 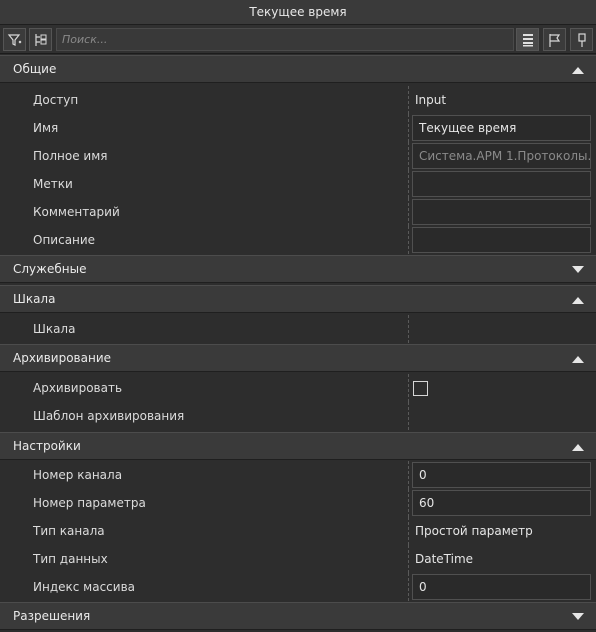 I want to click on flag-icon, so click(x=554, y=40).